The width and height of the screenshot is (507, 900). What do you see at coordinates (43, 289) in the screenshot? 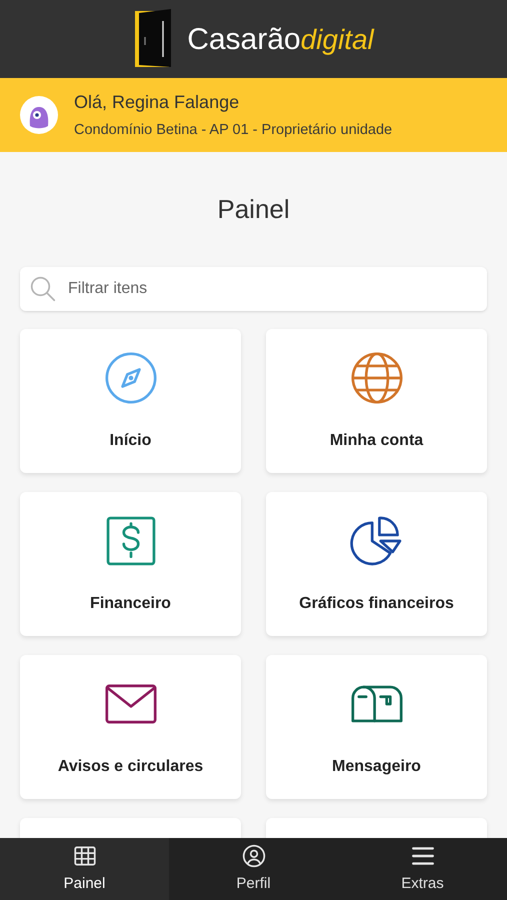
I see `search-icon` at bounding box center [43, 289].